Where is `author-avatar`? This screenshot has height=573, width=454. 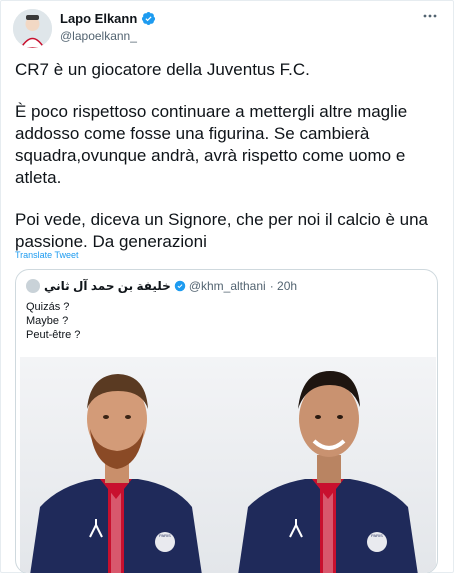 author-avatar is located at coordinates (32, 28).